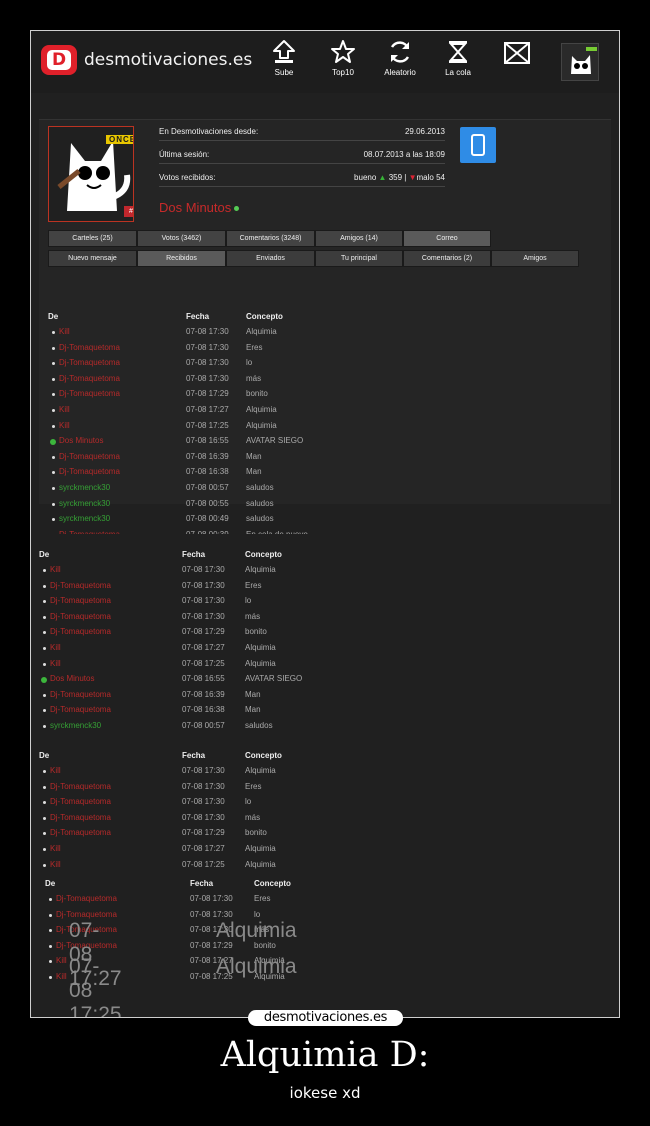 Image resolution: width=650 pixels, height=1126 pixels. Describe the element at coordinates (447, 258) in the screenshot. I see `tab-comentarios-correo: Comentarios (2)` at that location.